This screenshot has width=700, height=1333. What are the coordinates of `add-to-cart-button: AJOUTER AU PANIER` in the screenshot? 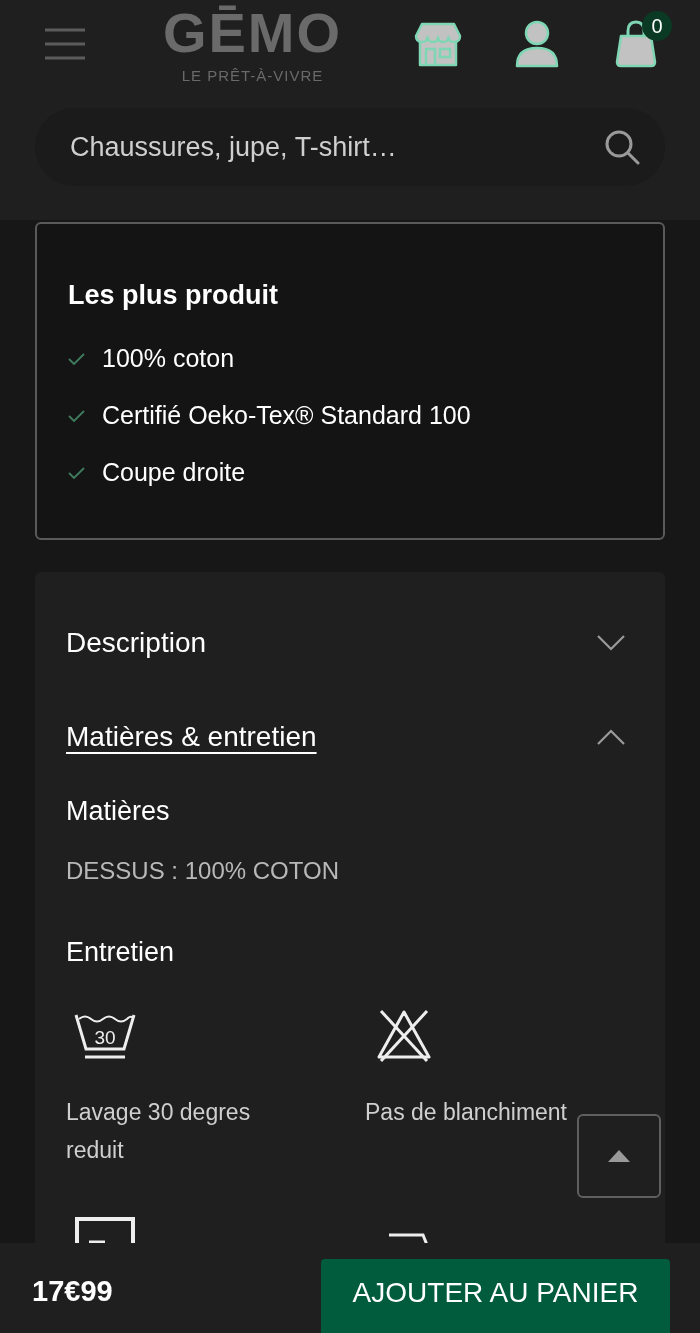 It's located at (495, 1296).